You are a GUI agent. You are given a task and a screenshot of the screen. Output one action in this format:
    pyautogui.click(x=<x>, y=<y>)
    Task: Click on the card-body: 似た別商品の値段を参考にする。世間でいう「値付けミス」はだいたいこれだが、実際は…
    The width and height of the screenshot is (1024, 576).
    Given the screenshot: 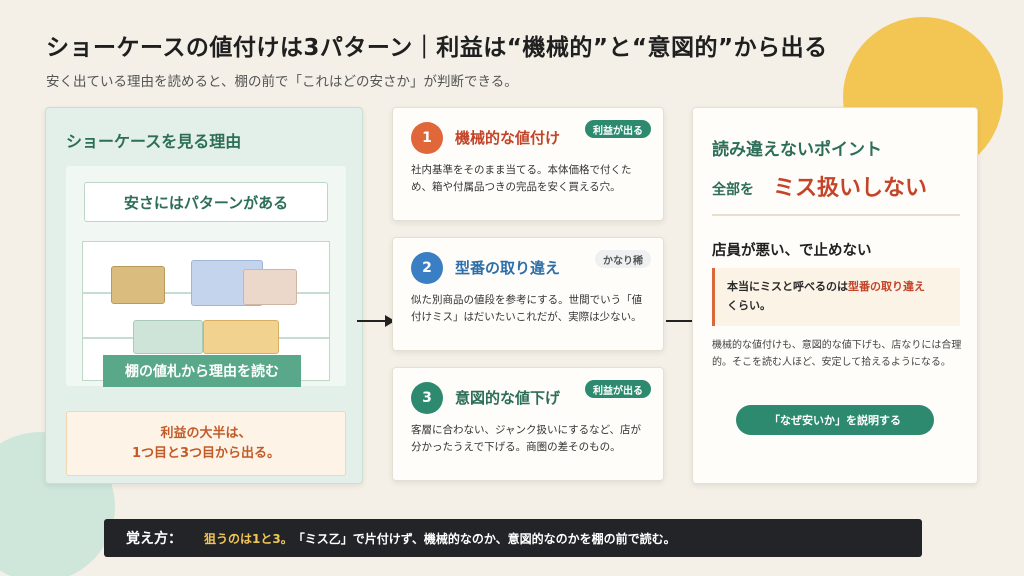 What is the action you would take?
    pyautogui.click(x=527, y=308)
    